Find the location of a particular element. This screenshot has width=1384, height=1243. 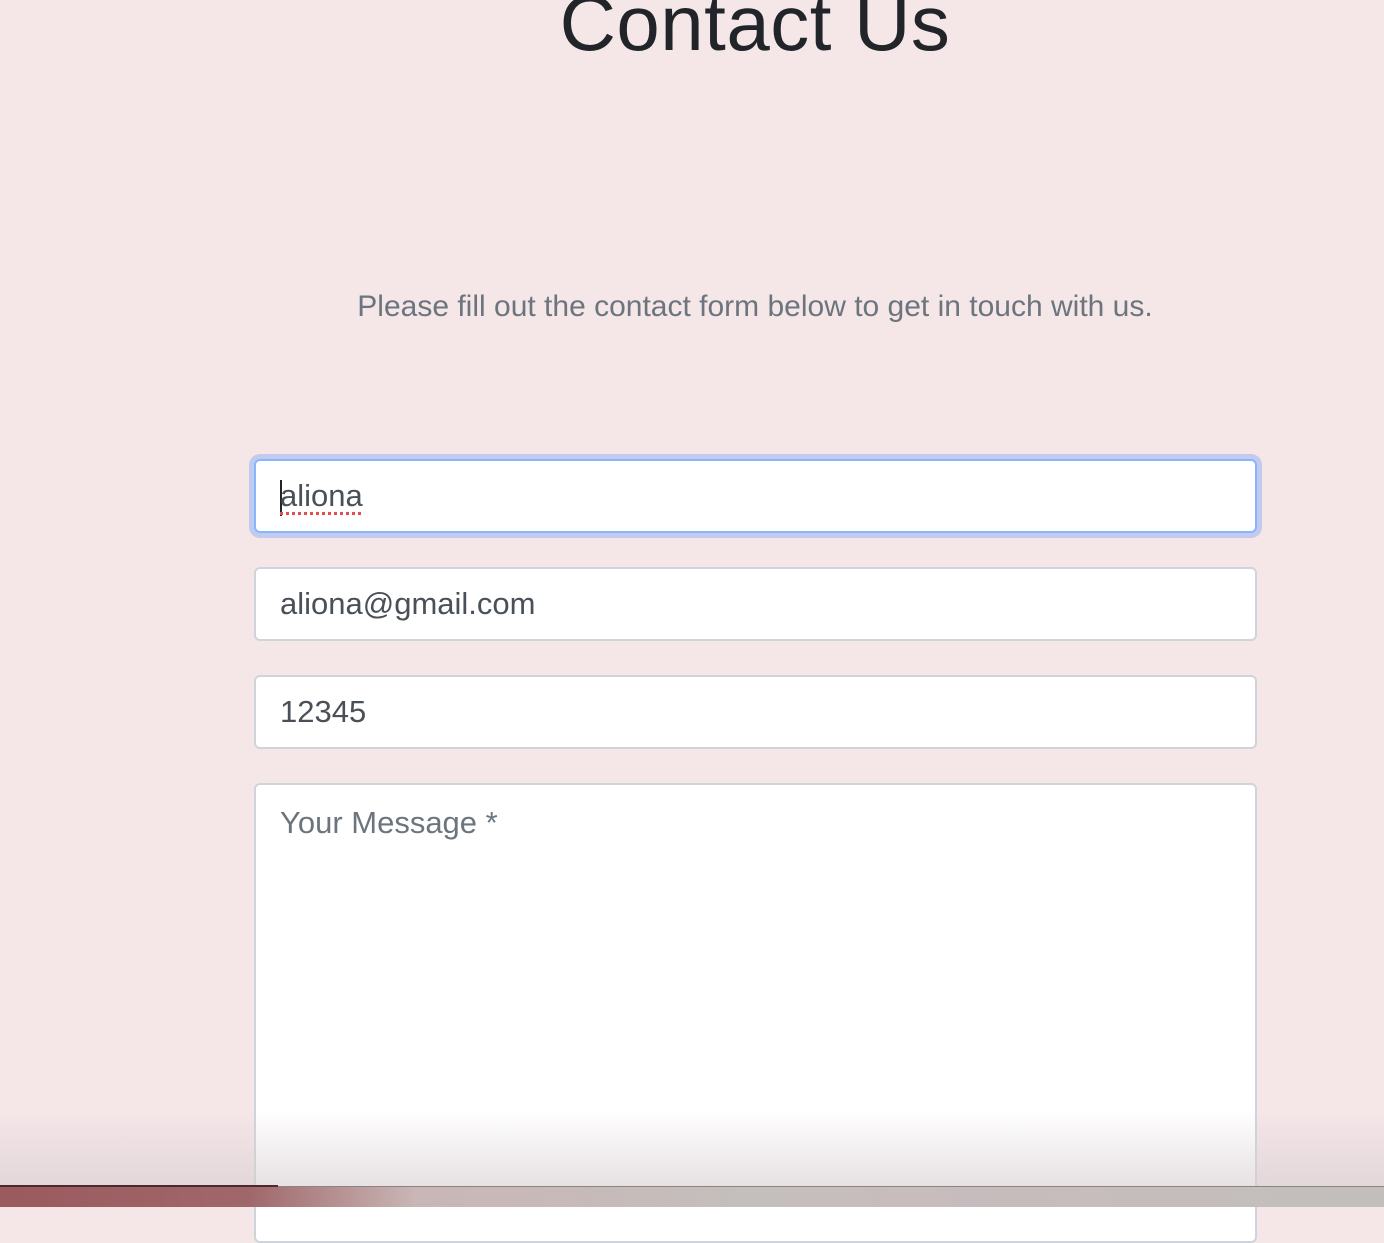

dock-divider is located at coordinates (139, 1186).